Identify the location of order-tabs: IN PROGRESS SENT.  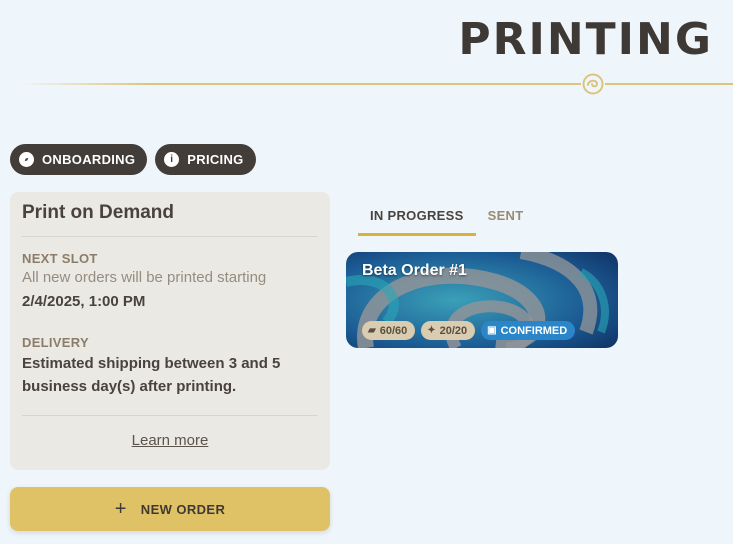
(446, 220).